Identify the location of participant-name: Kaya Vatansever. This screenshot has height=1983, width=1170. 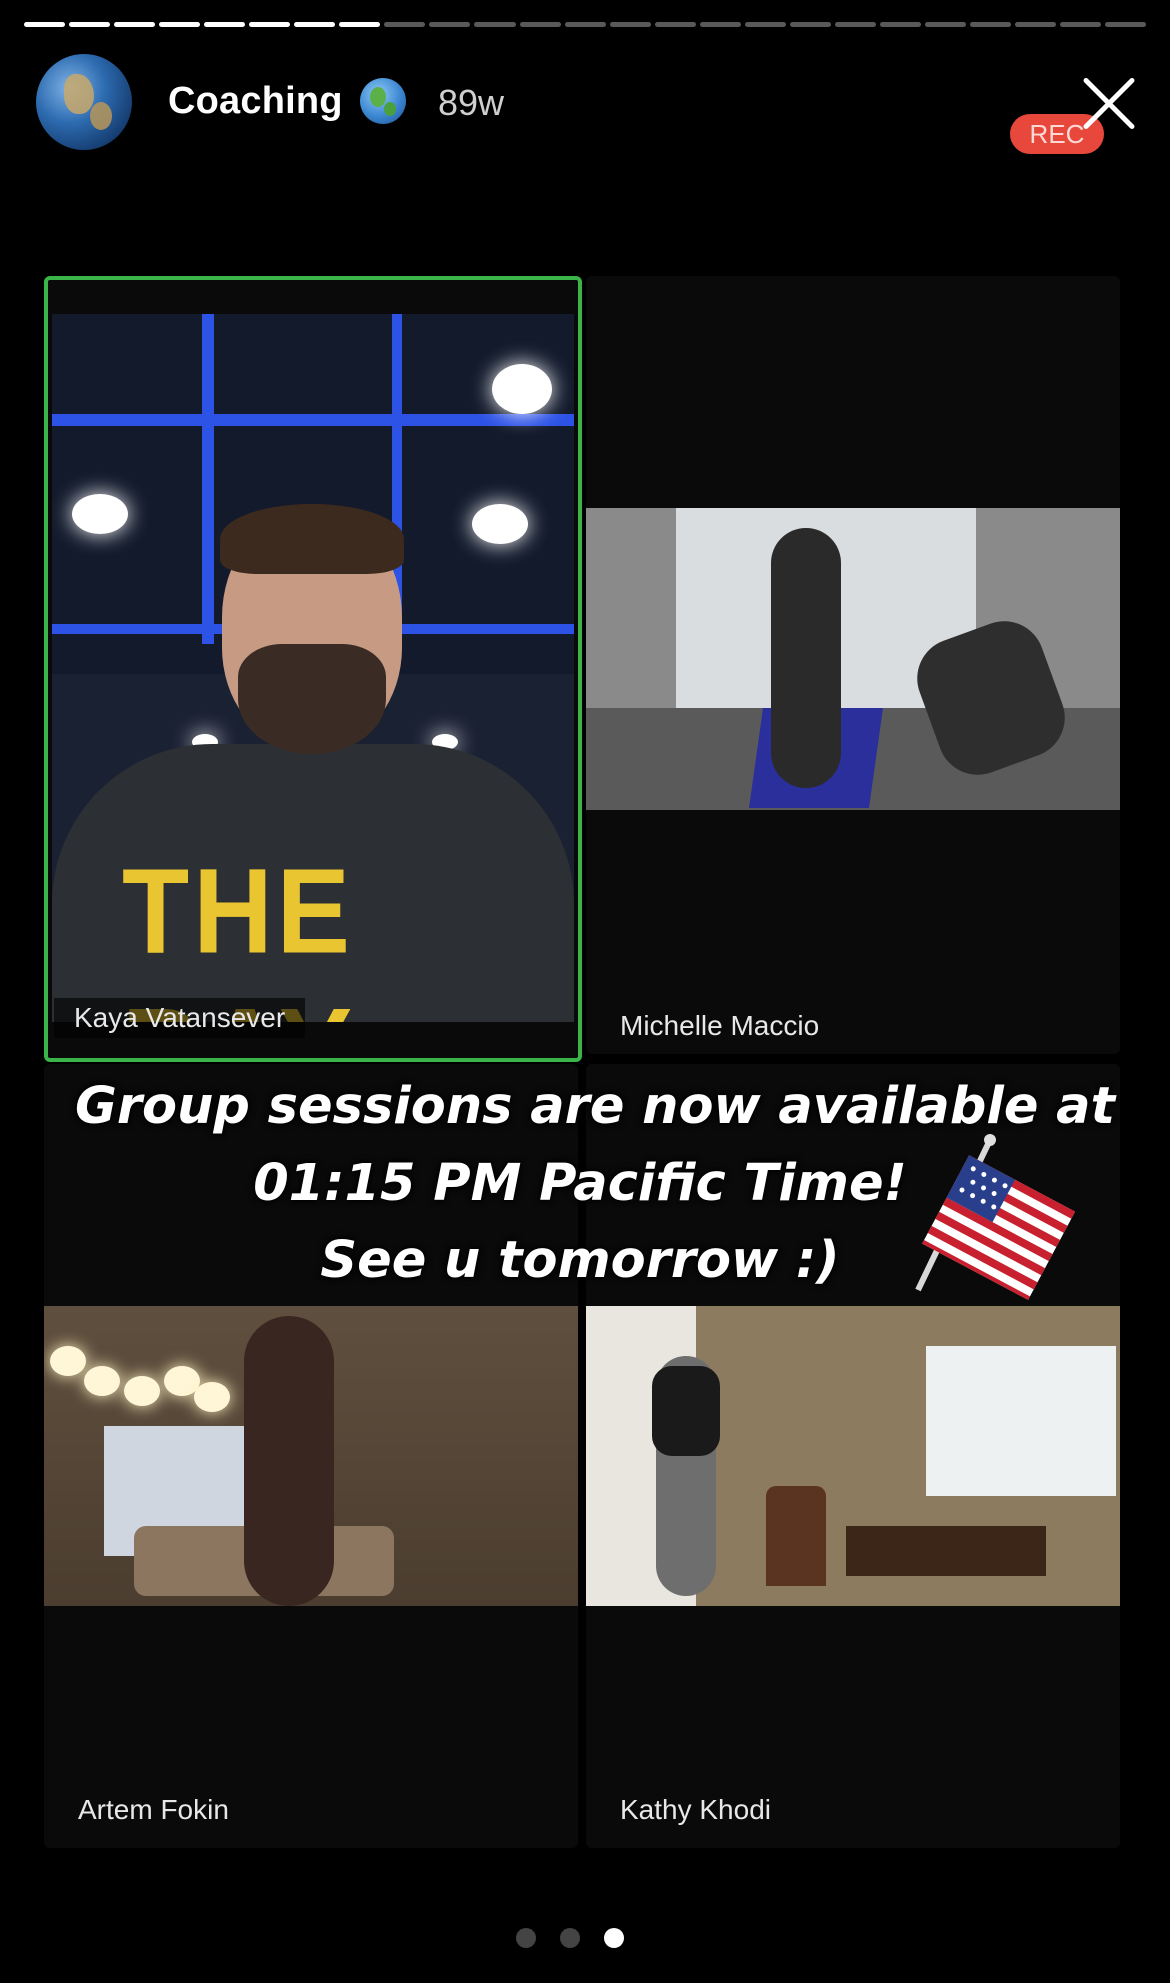
(180, 1018).